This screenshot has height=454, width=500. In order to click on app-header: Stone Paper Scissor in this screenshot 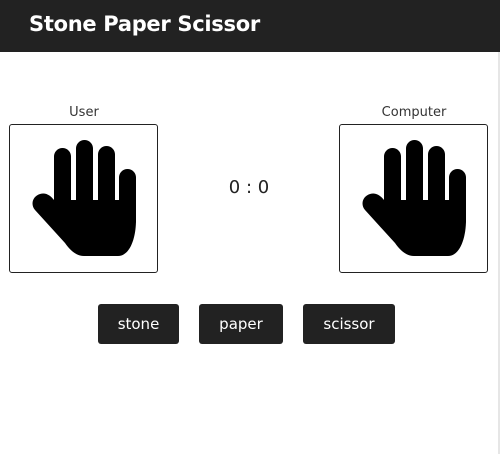, I will do `click(250, 26)`.